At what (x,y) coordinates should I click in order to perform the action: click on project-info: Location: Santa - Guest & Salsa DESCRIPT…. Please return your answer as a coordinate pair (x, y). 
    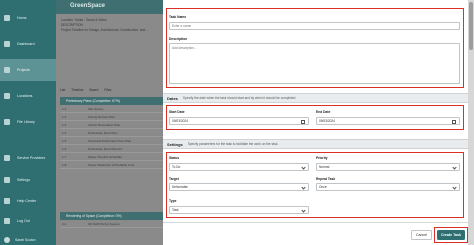
    Looking at the image, I should click on (115, 40).